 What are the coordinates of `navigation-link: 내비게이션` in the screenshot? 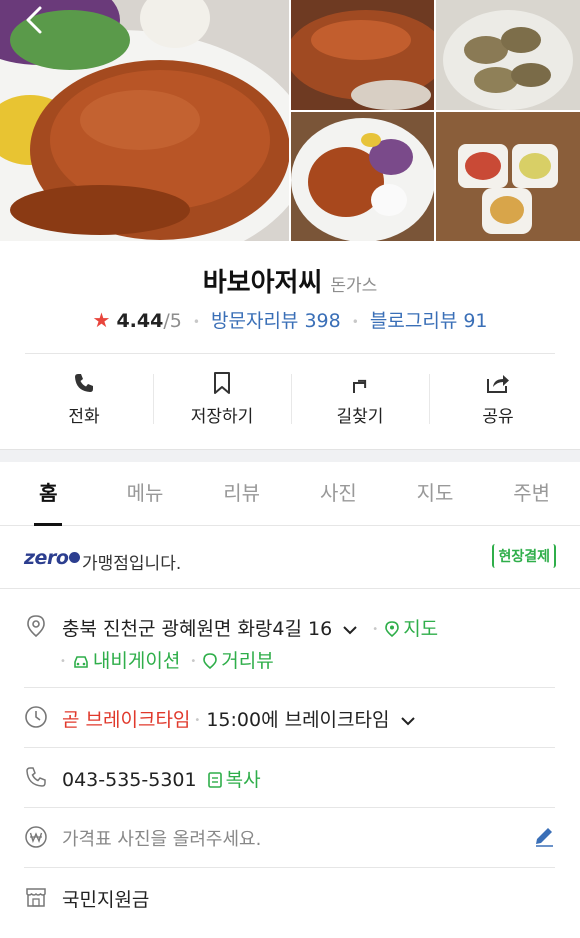 It's located at (136, 661).